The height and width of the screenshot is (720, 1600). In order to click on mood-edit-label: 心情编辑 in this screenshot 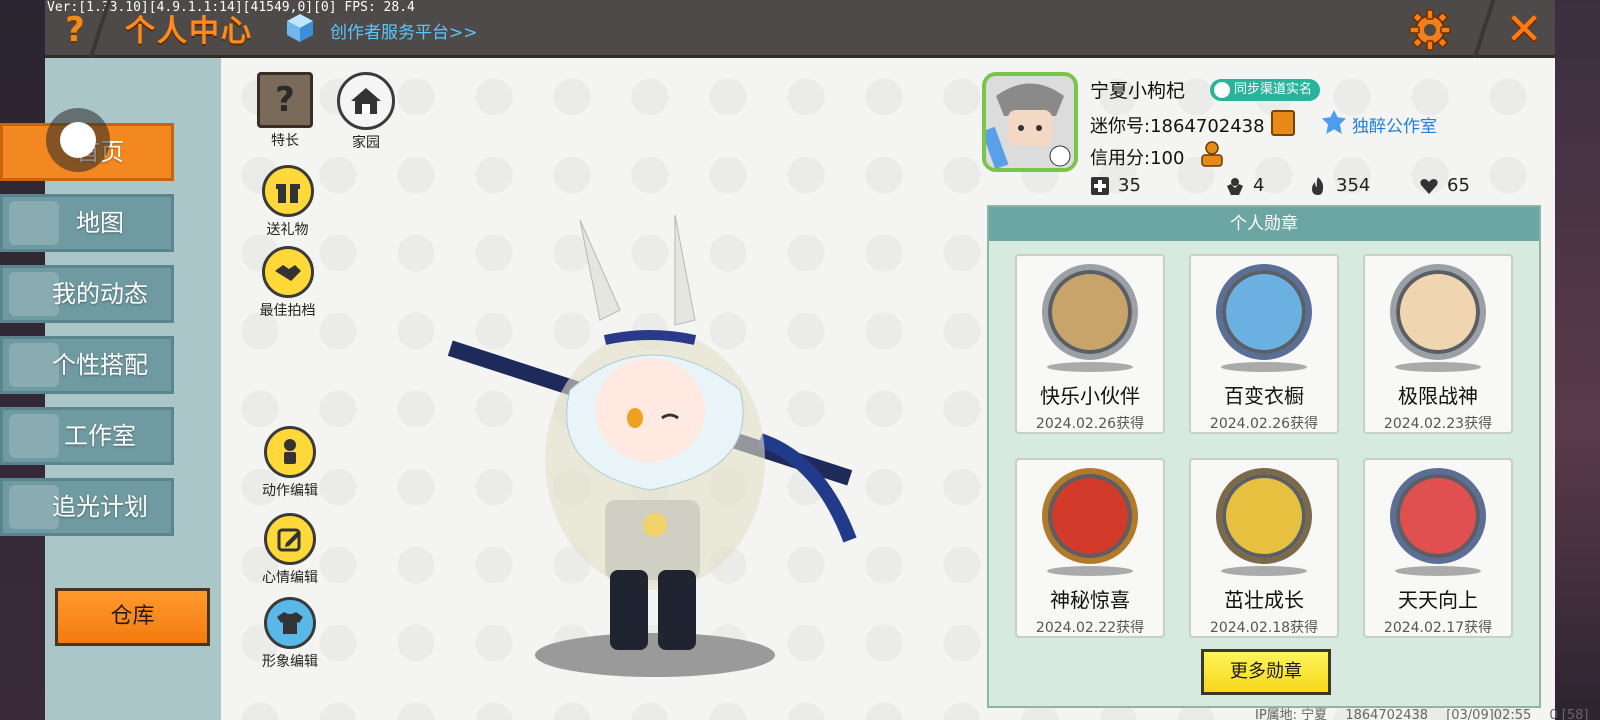, I will do `click(290, 578)`.